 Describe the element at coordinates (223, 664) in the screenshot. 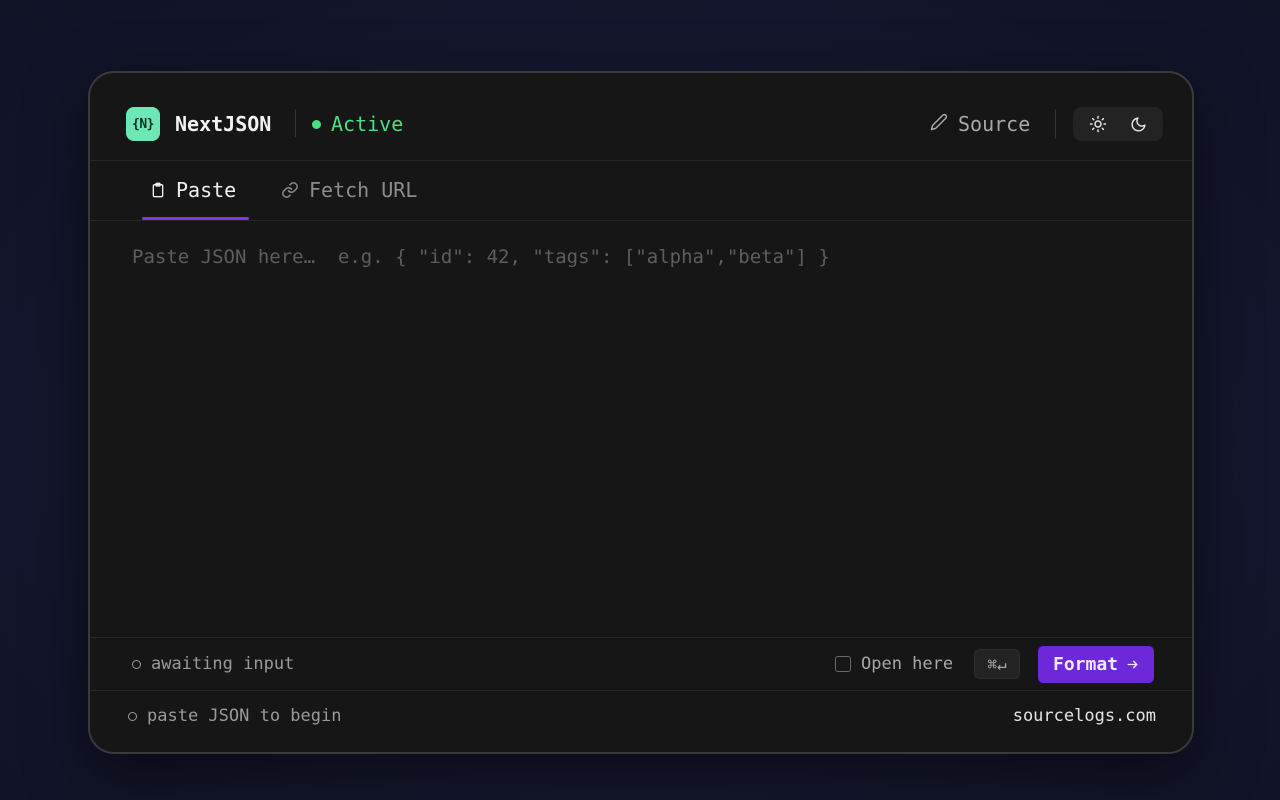

I see `input-status-text: awaiting input` at that location.